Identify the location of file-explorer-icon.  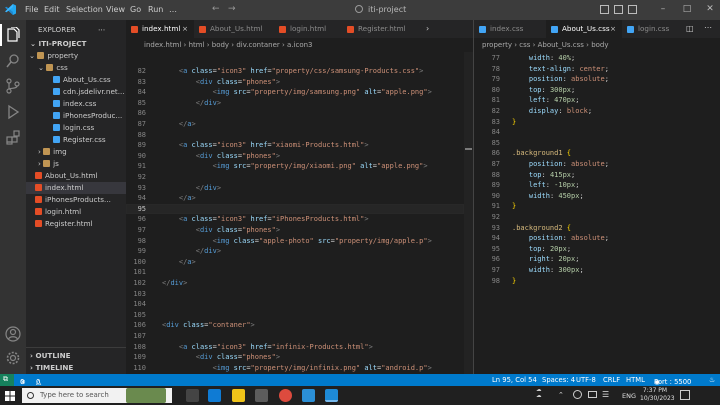
(238, 395).